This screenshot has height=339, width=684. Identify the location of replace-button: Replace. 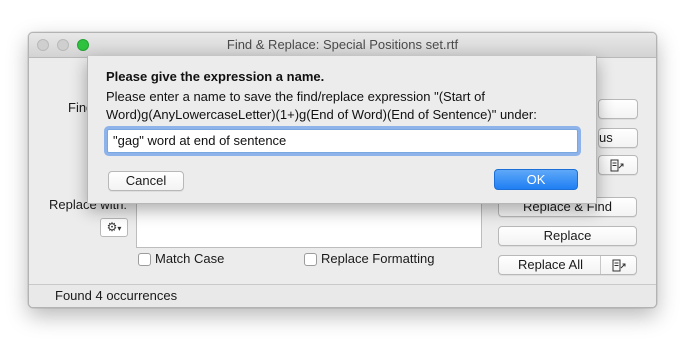
(567, 236).